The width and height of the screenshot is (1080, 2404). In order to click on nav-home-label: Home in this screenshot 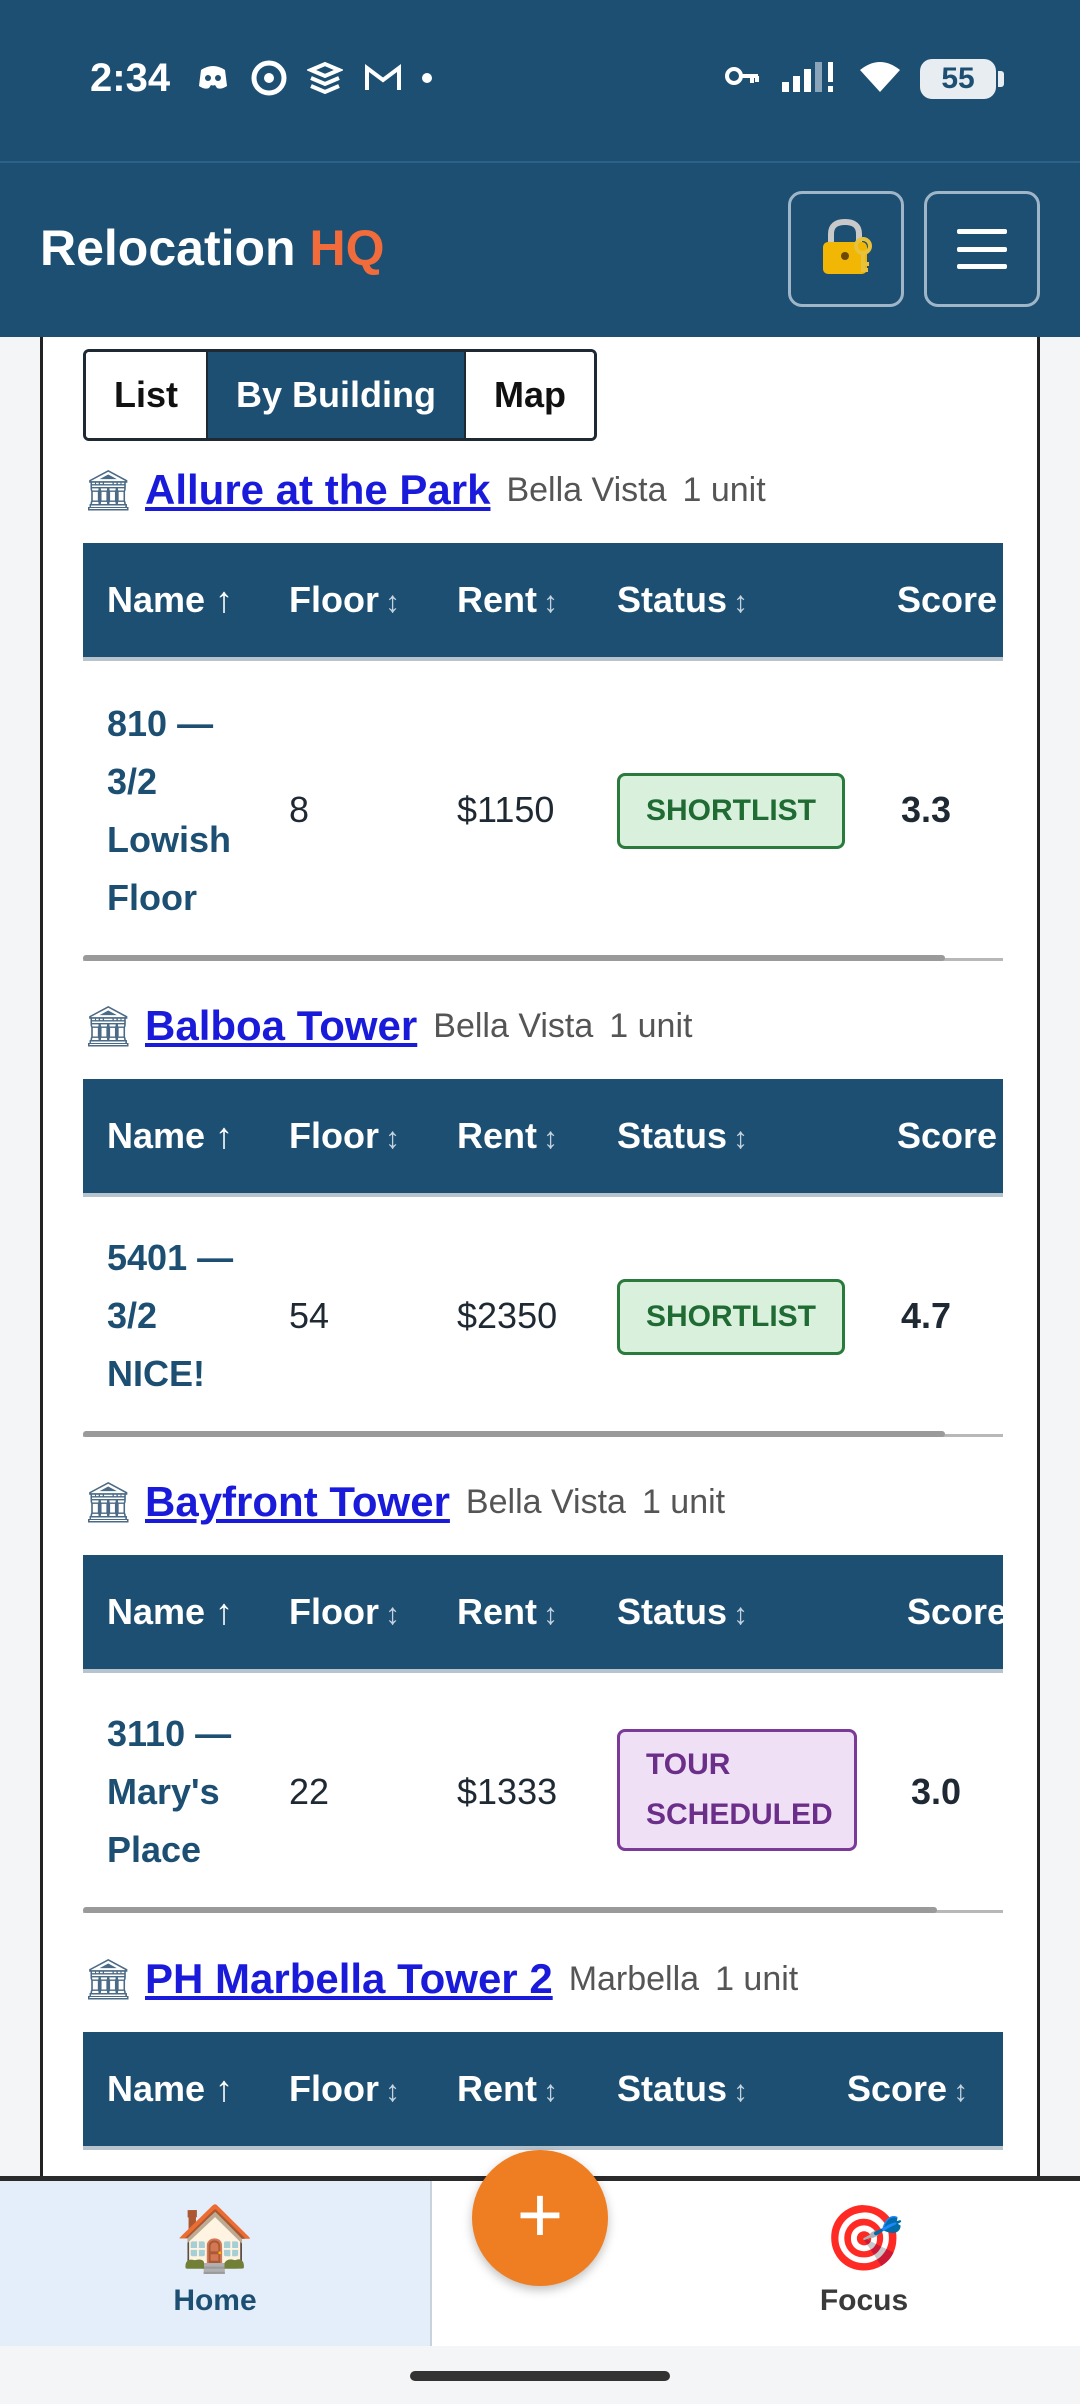, I will do `click(215, 2300)`.